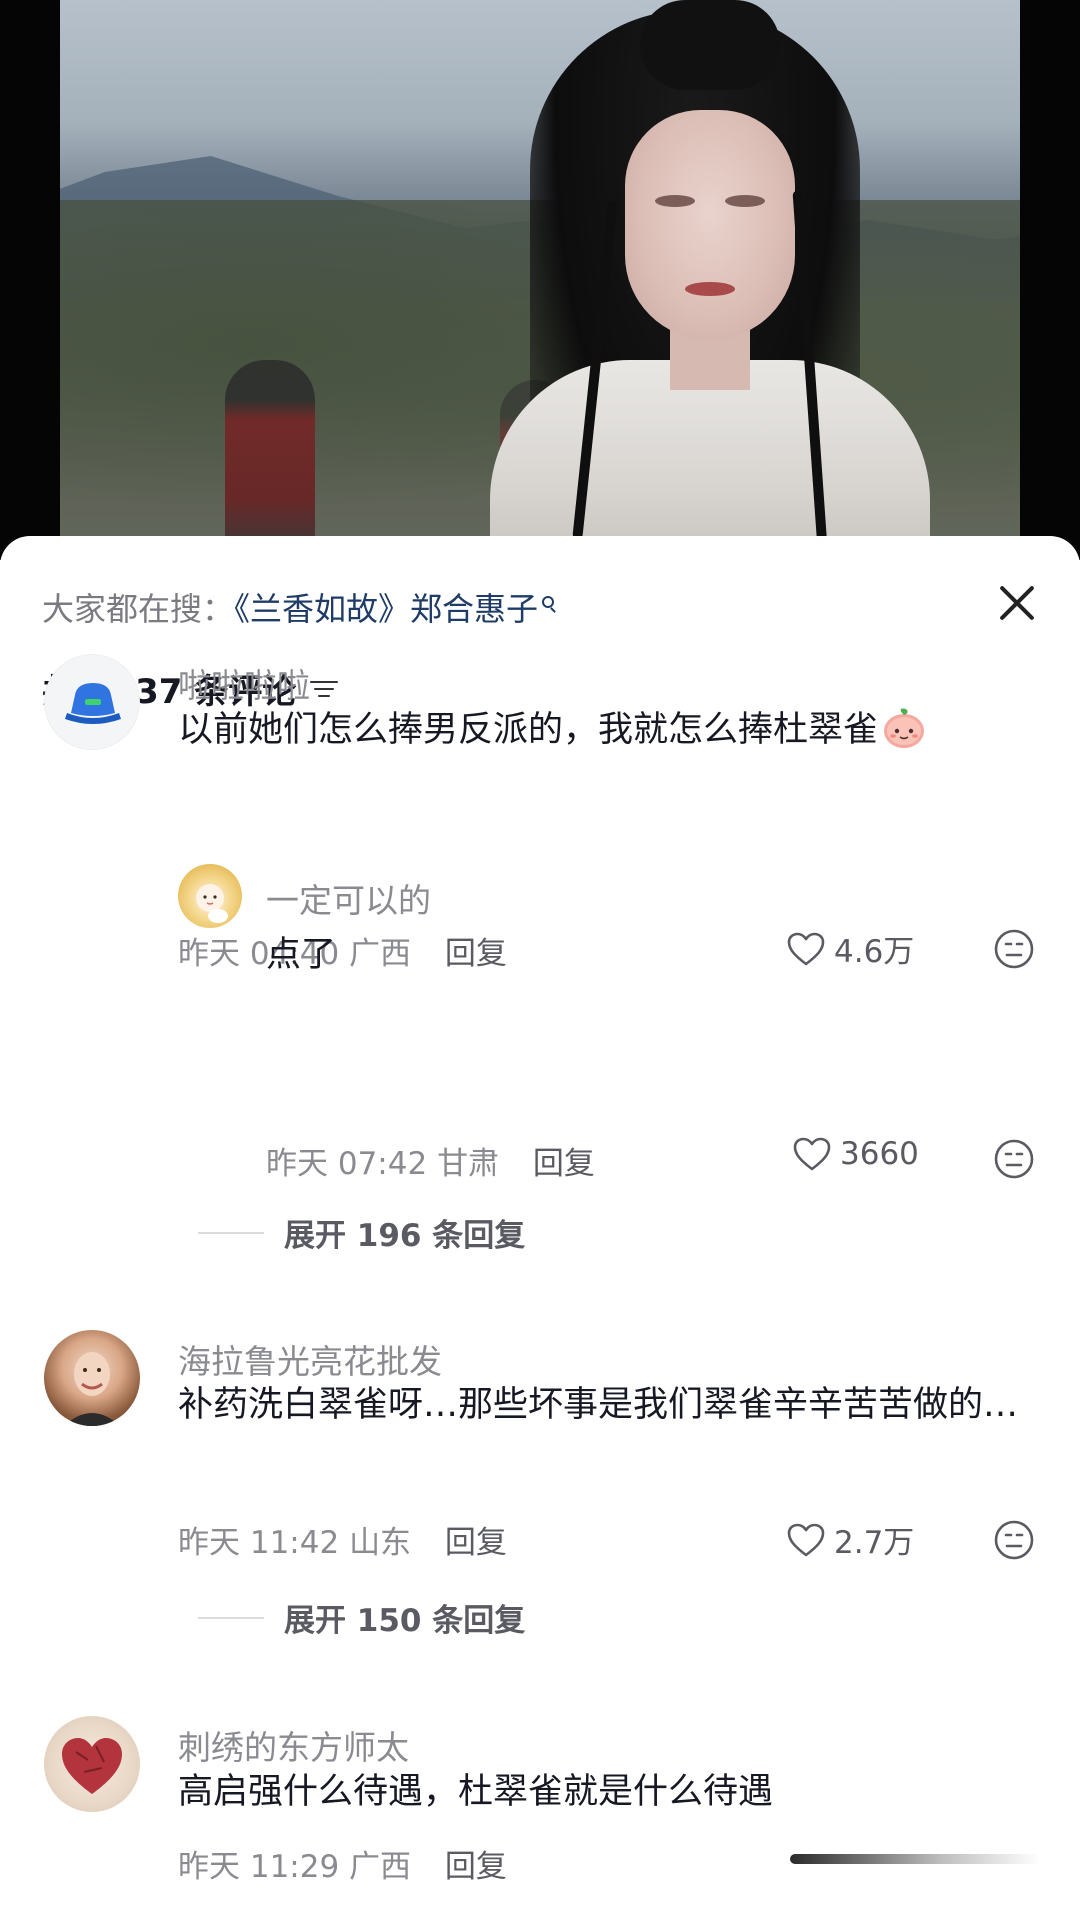 The image size is (1080, 1930). Describe the element at coordinates (430, 1160) in the screenshot. I see `reply-meta: 昨天 07:42 甘肃 回复` at that location.